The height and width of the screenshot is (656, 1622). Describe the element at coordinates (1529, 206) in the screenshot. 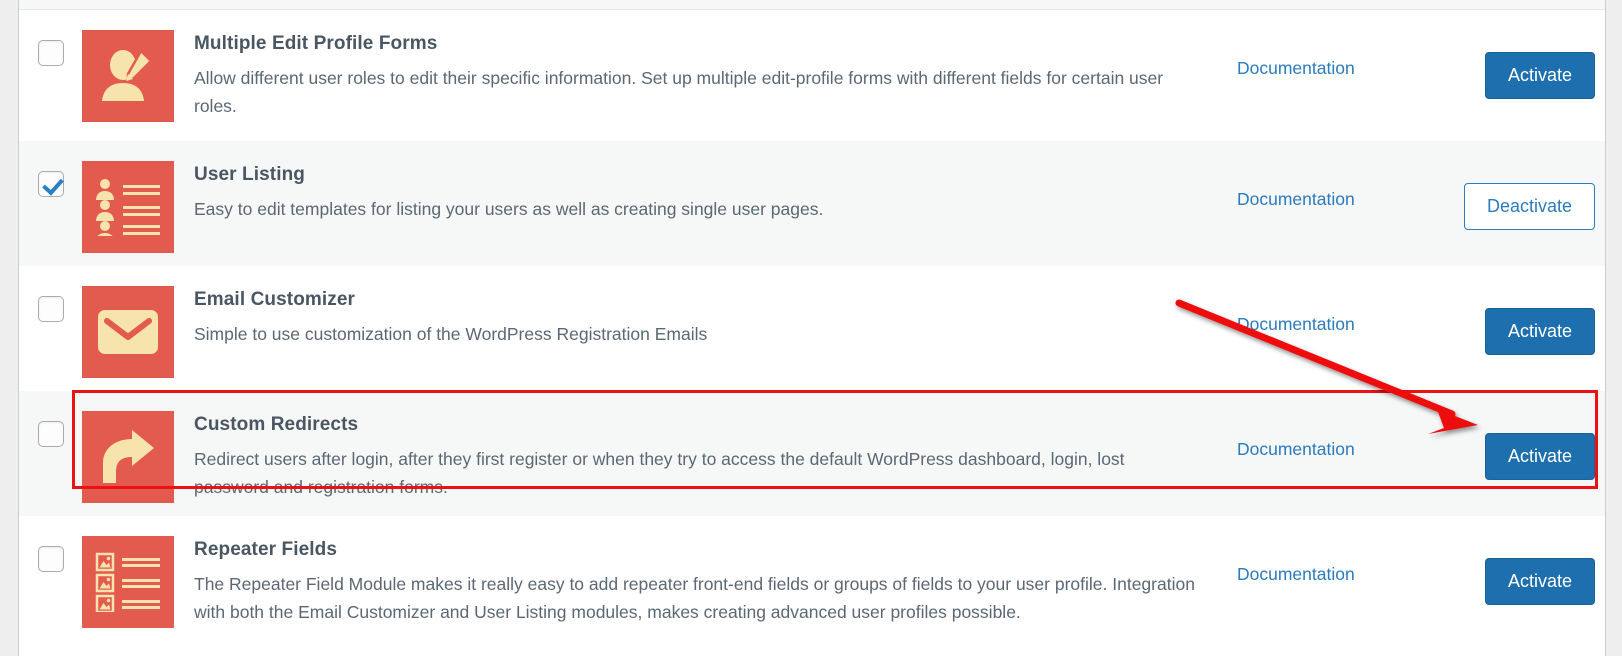

I see `deactivate-button: Deactivate` at that location.